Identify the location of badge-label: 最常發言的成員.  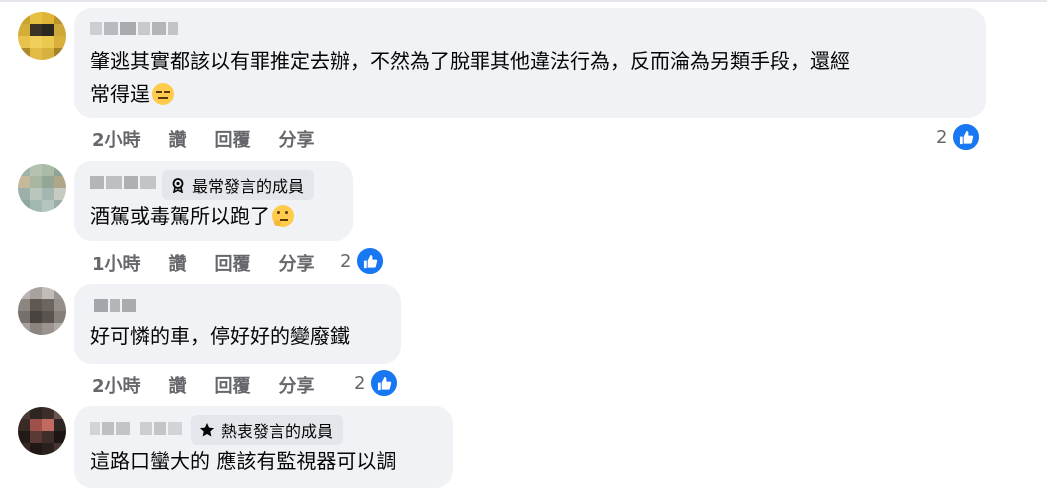
(248, 186).